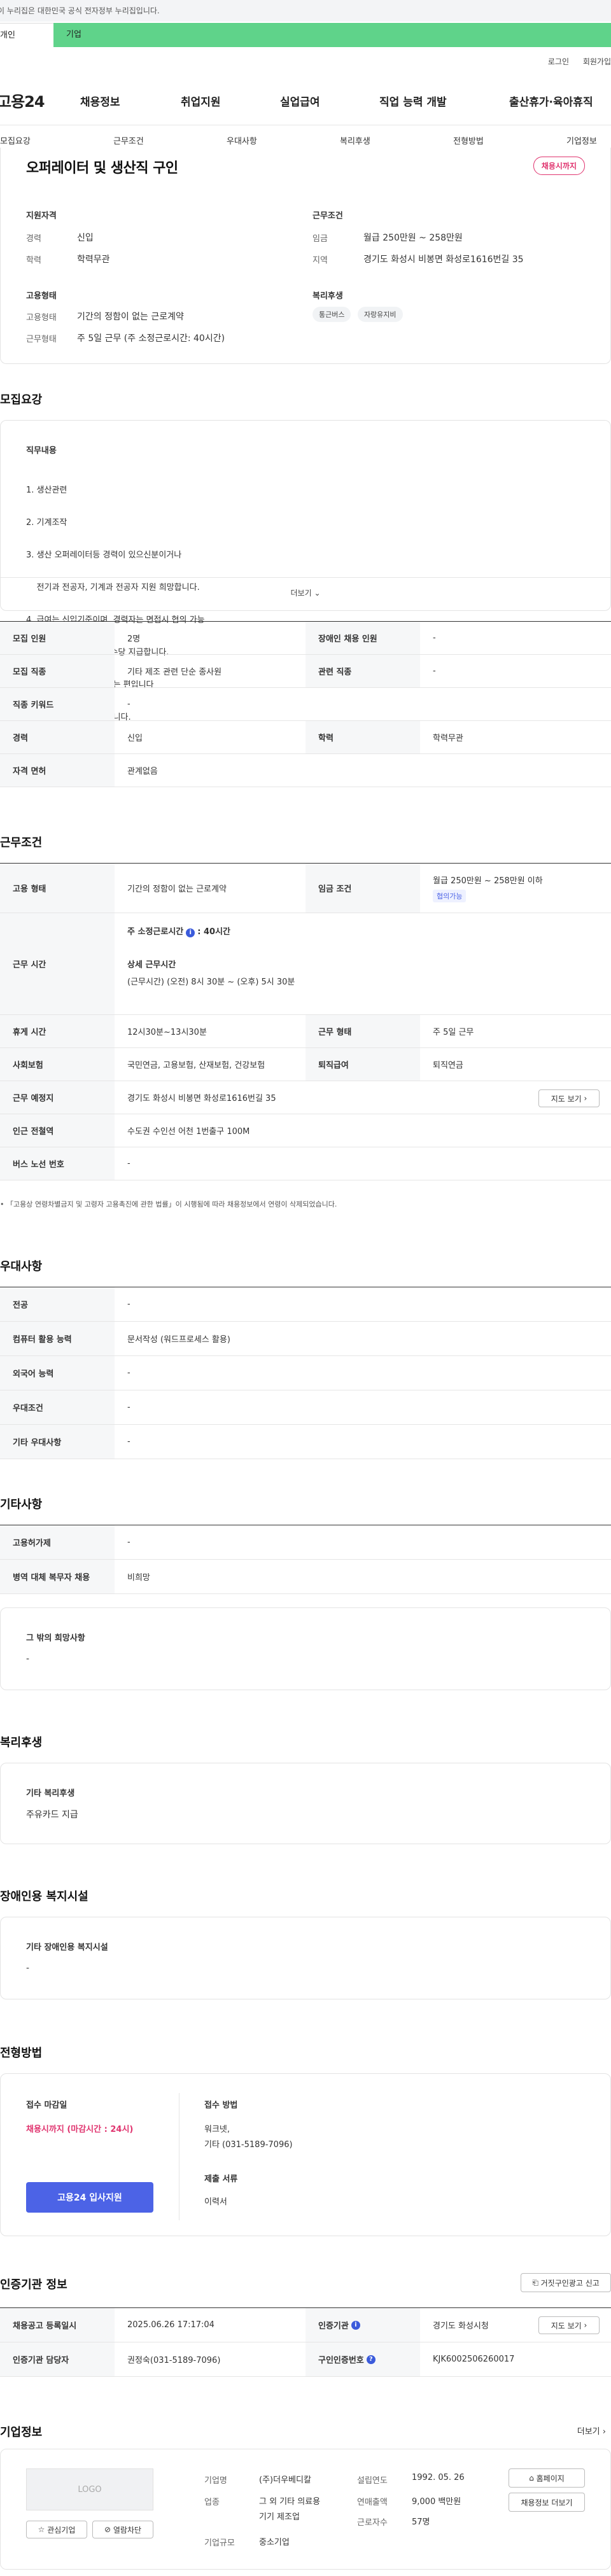 The image size is (611, 2576). I want to click on deadline-title: 접수 마감일, so click(46, 2105).